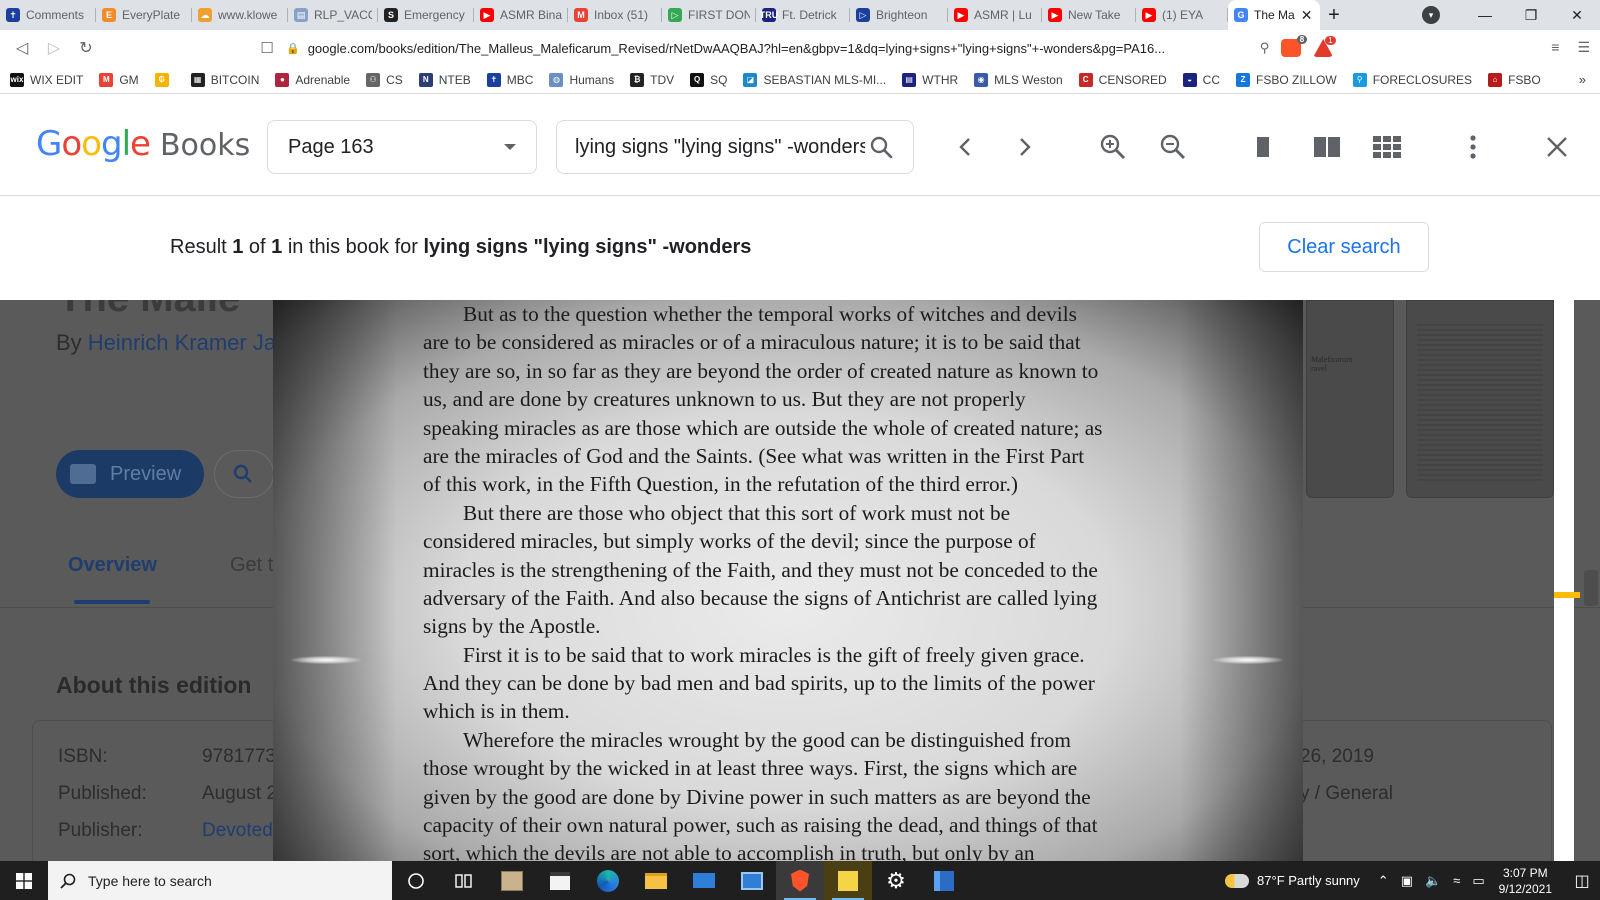 The width and height of the screenshot is (1600, 900). Describe the element at coordinates (112, 565) in the screenshot. I see `tab-overview: Overview` at that location.